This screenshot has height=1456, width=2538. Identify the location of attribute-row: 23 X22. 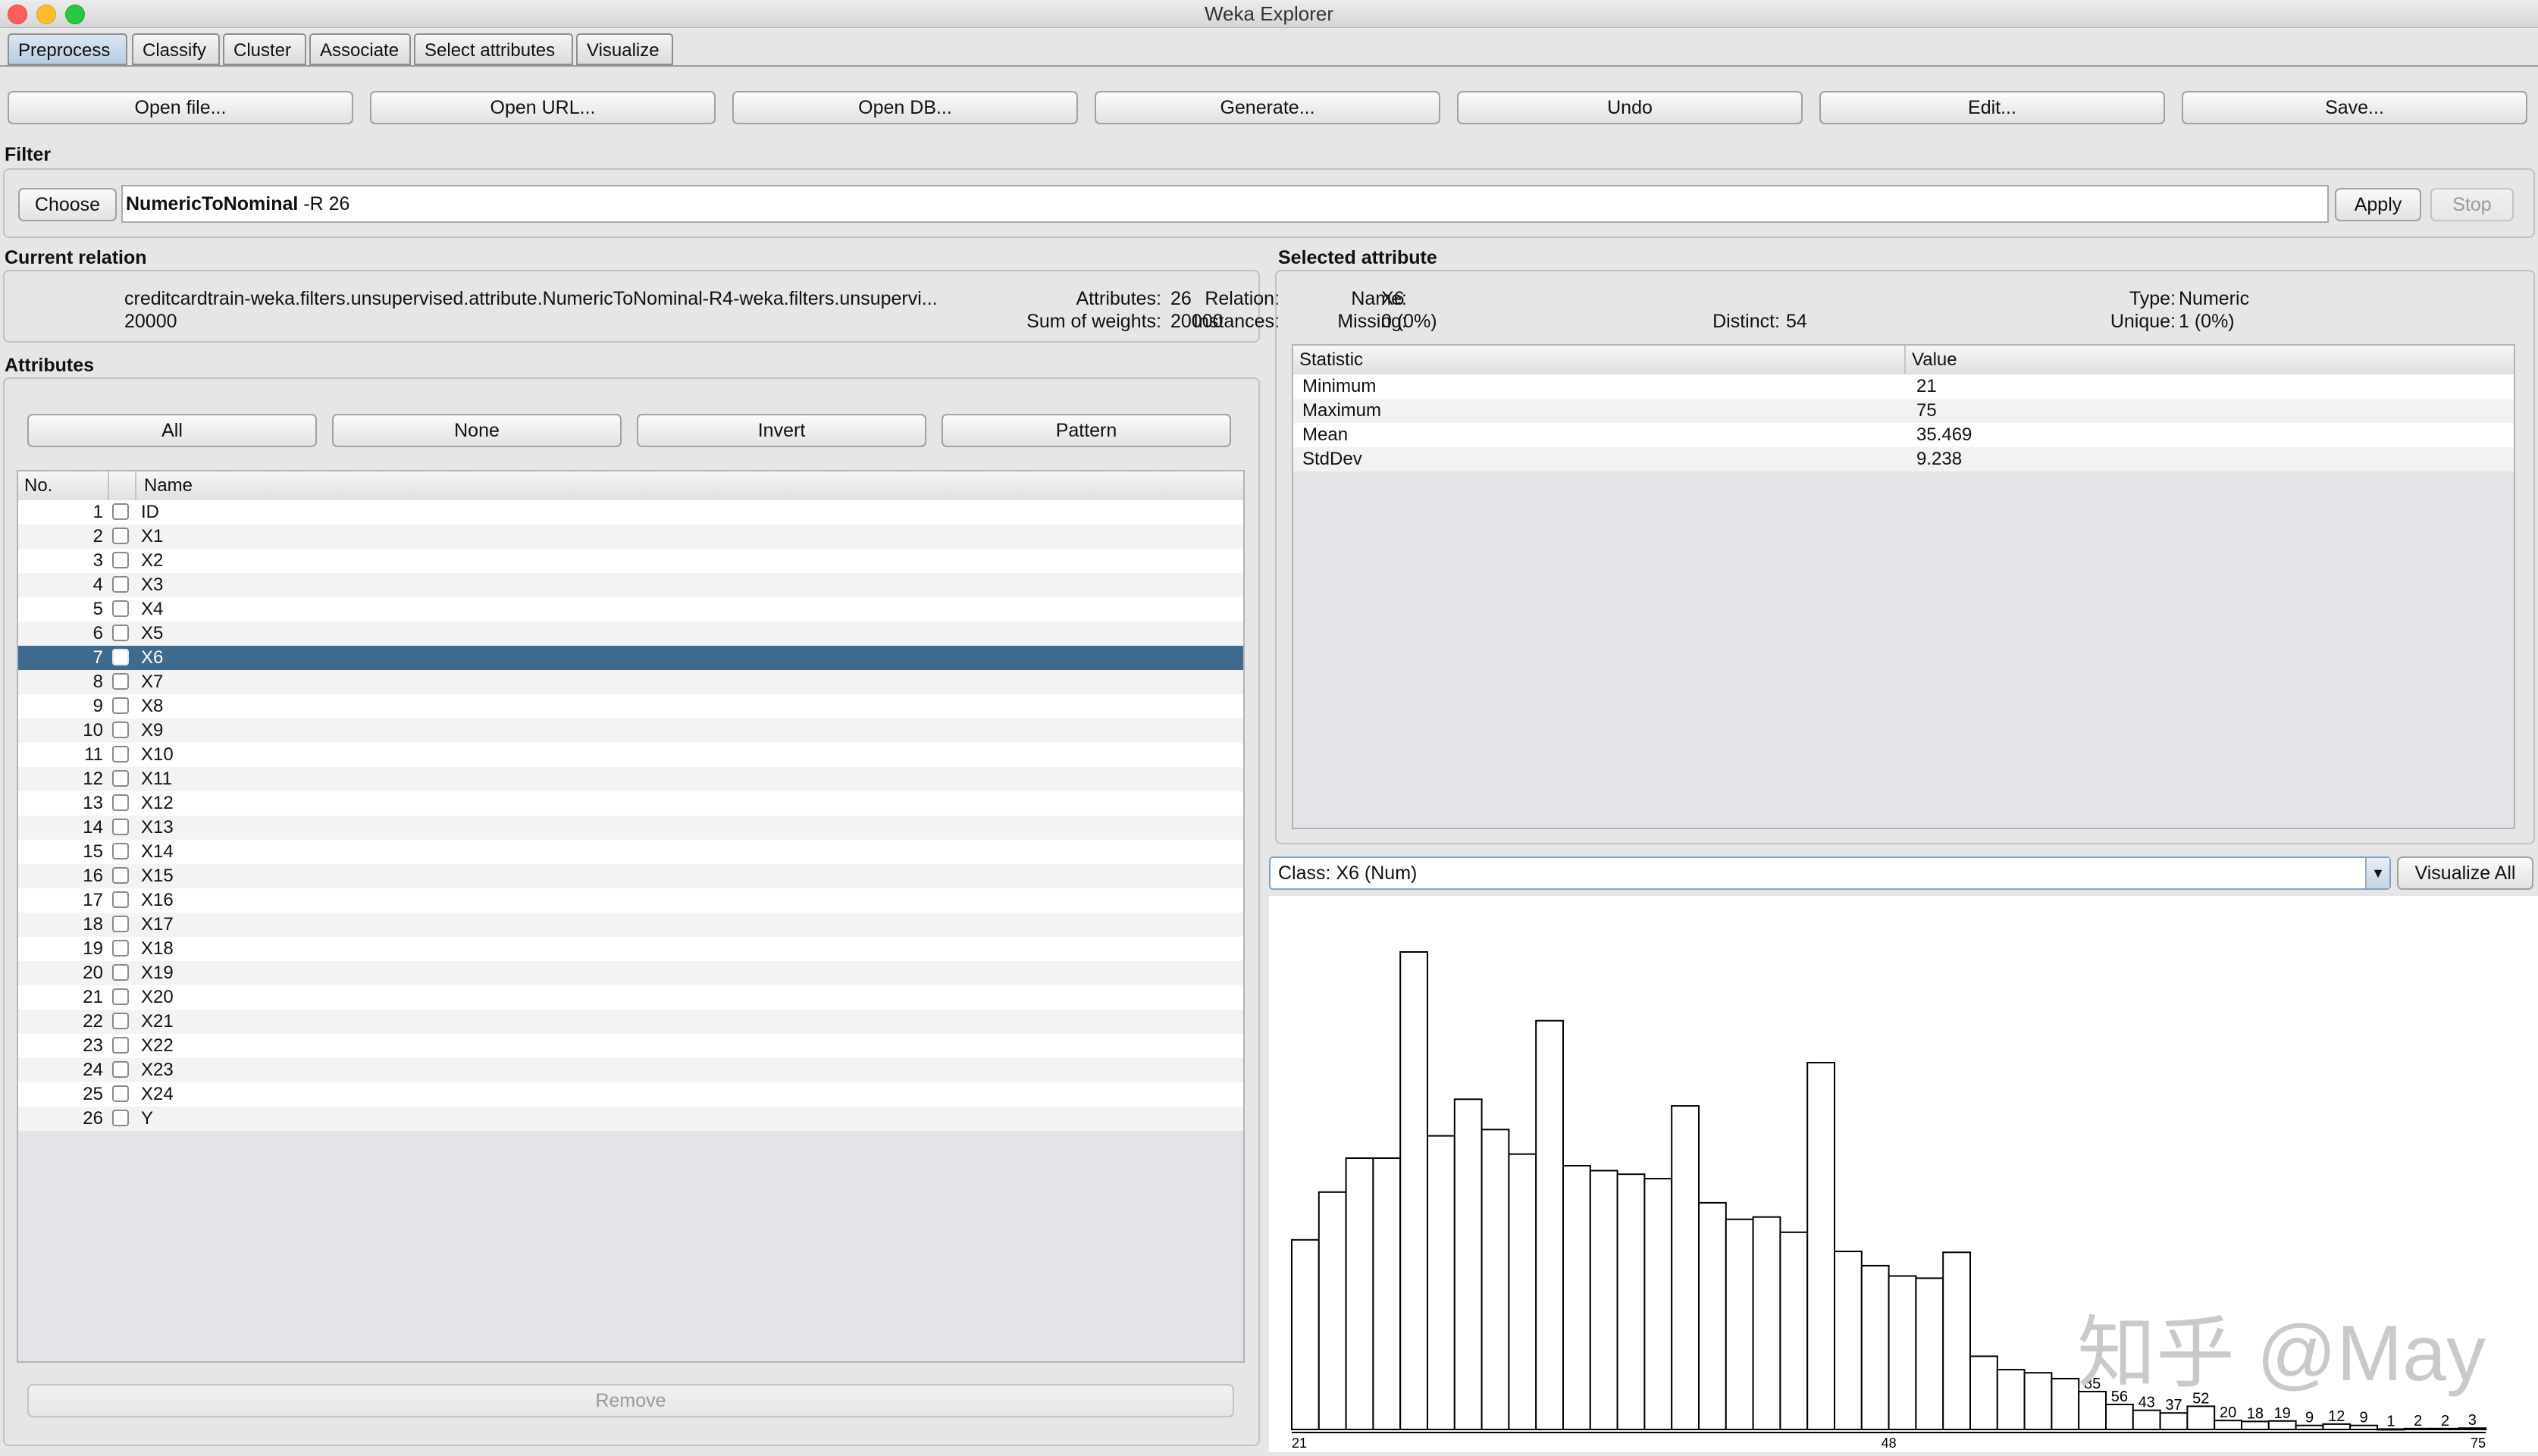
(630, 1046).